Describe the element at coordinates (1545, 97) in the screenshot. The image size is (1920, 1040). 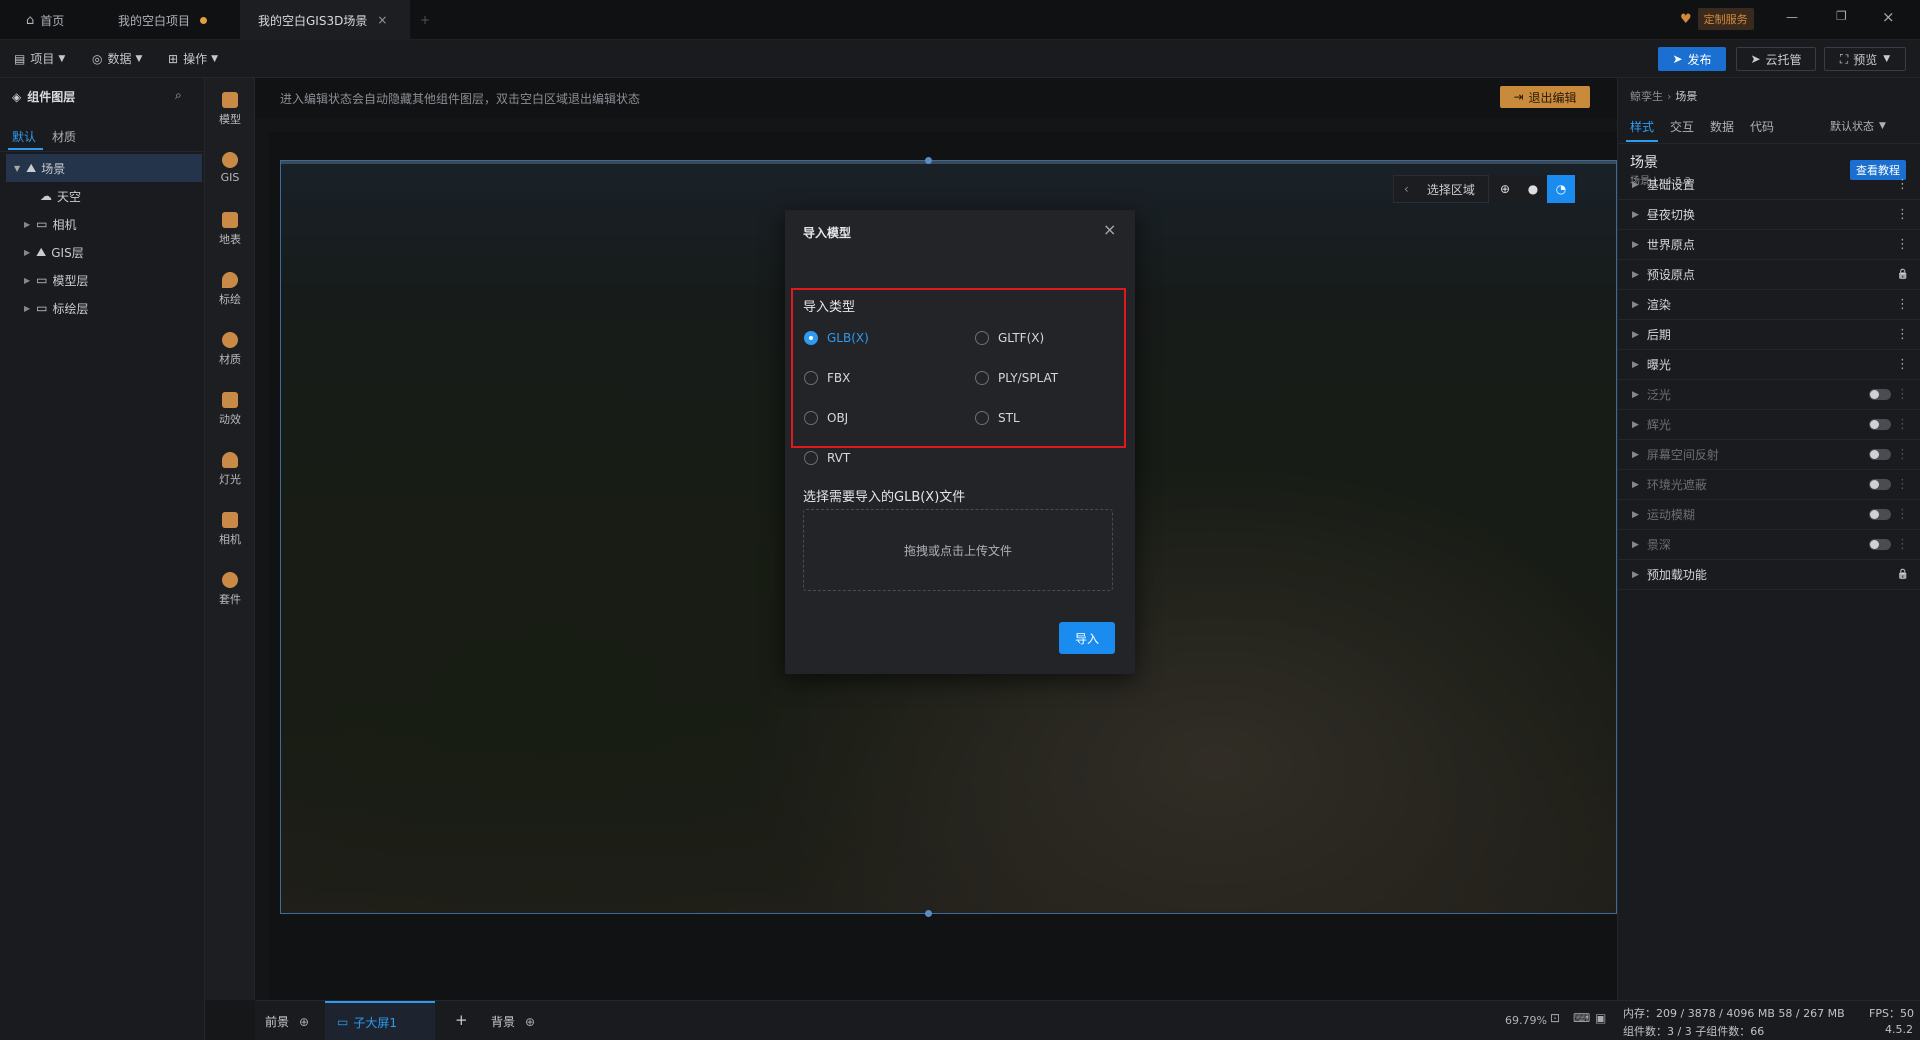
I see `exit-edit-button: ⇥ 退出编辑` at that location.